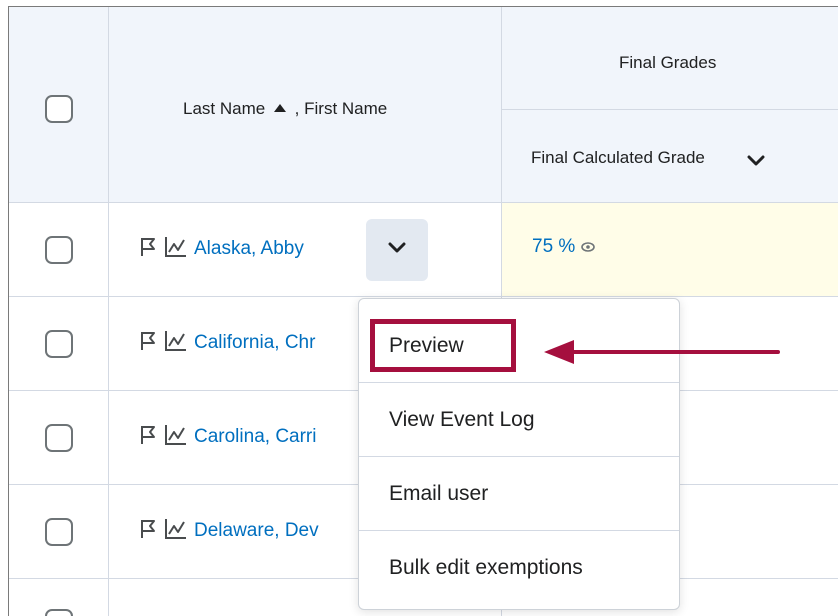  What do you see at coordinates (670, 250) in the screenshot?
I see `row-grade-cell: 75 %` at bounding box center [670, 250].